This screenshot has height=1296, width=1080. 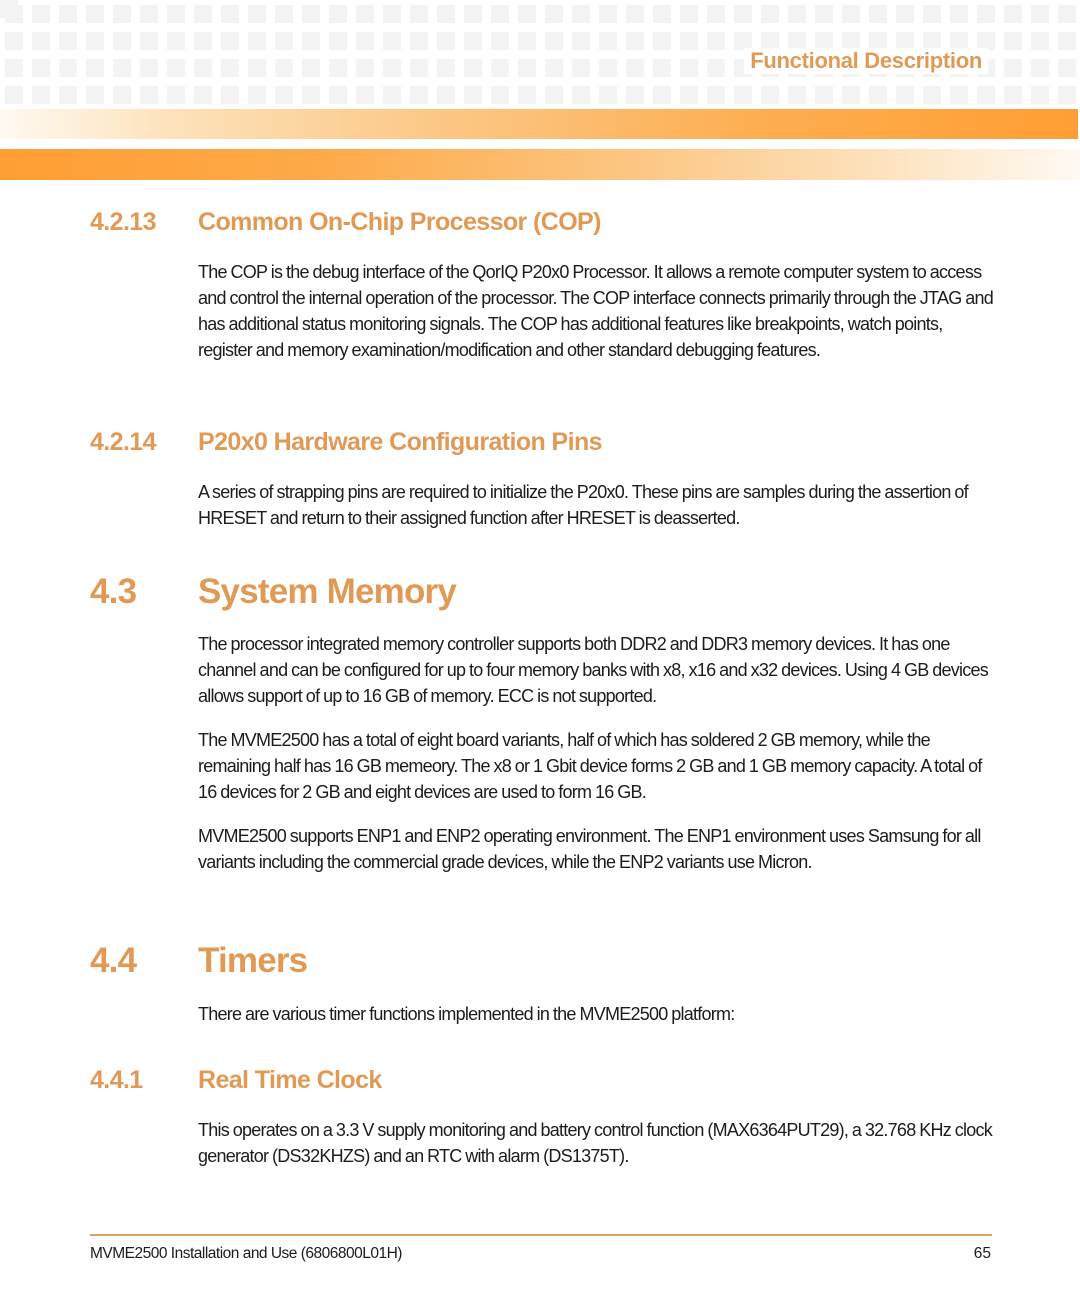 I want to click on heading-number: 4.4, so click(x=113, y=960).